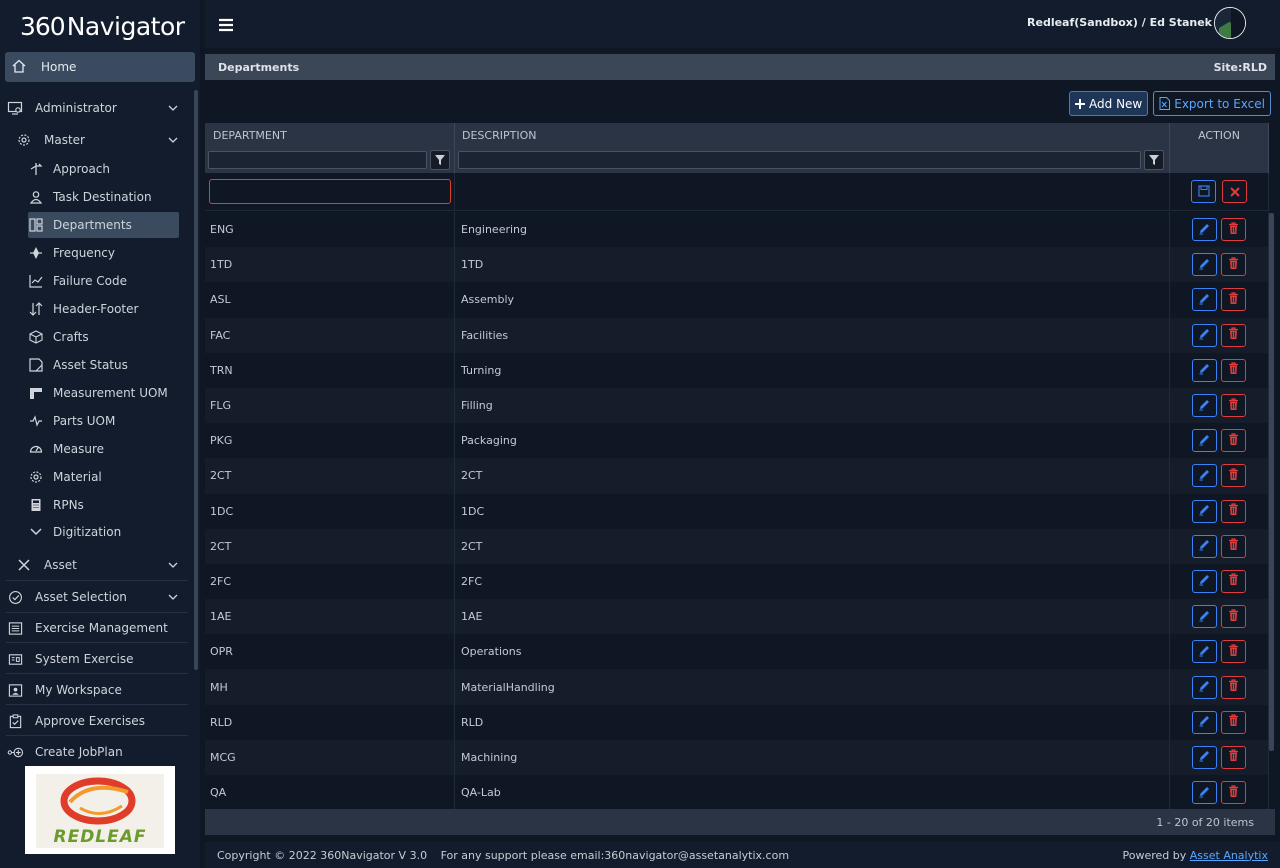  Describe the element at coordinates (317, 160) in the screenshot. I see `department-filter-input` at that location.